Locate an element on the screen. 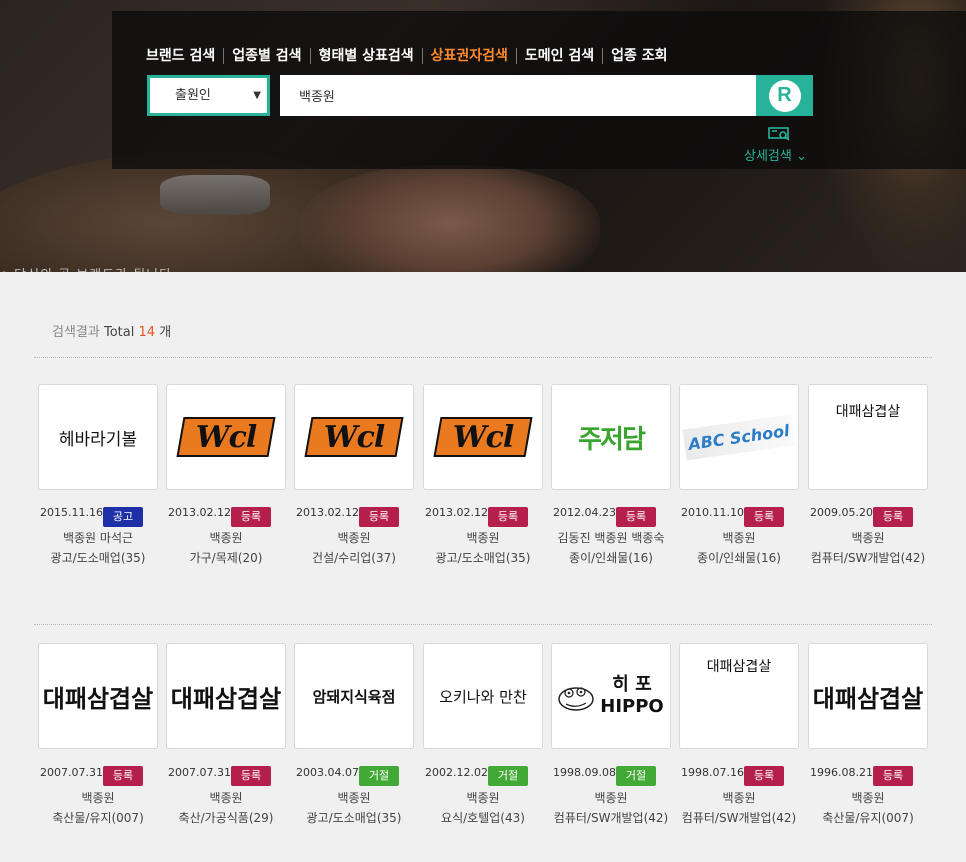 Image resolution: width=966 pixels, height=862 pixels. nav-shape-search: 형태별 상표검색 is located at coordinates (365, 56).